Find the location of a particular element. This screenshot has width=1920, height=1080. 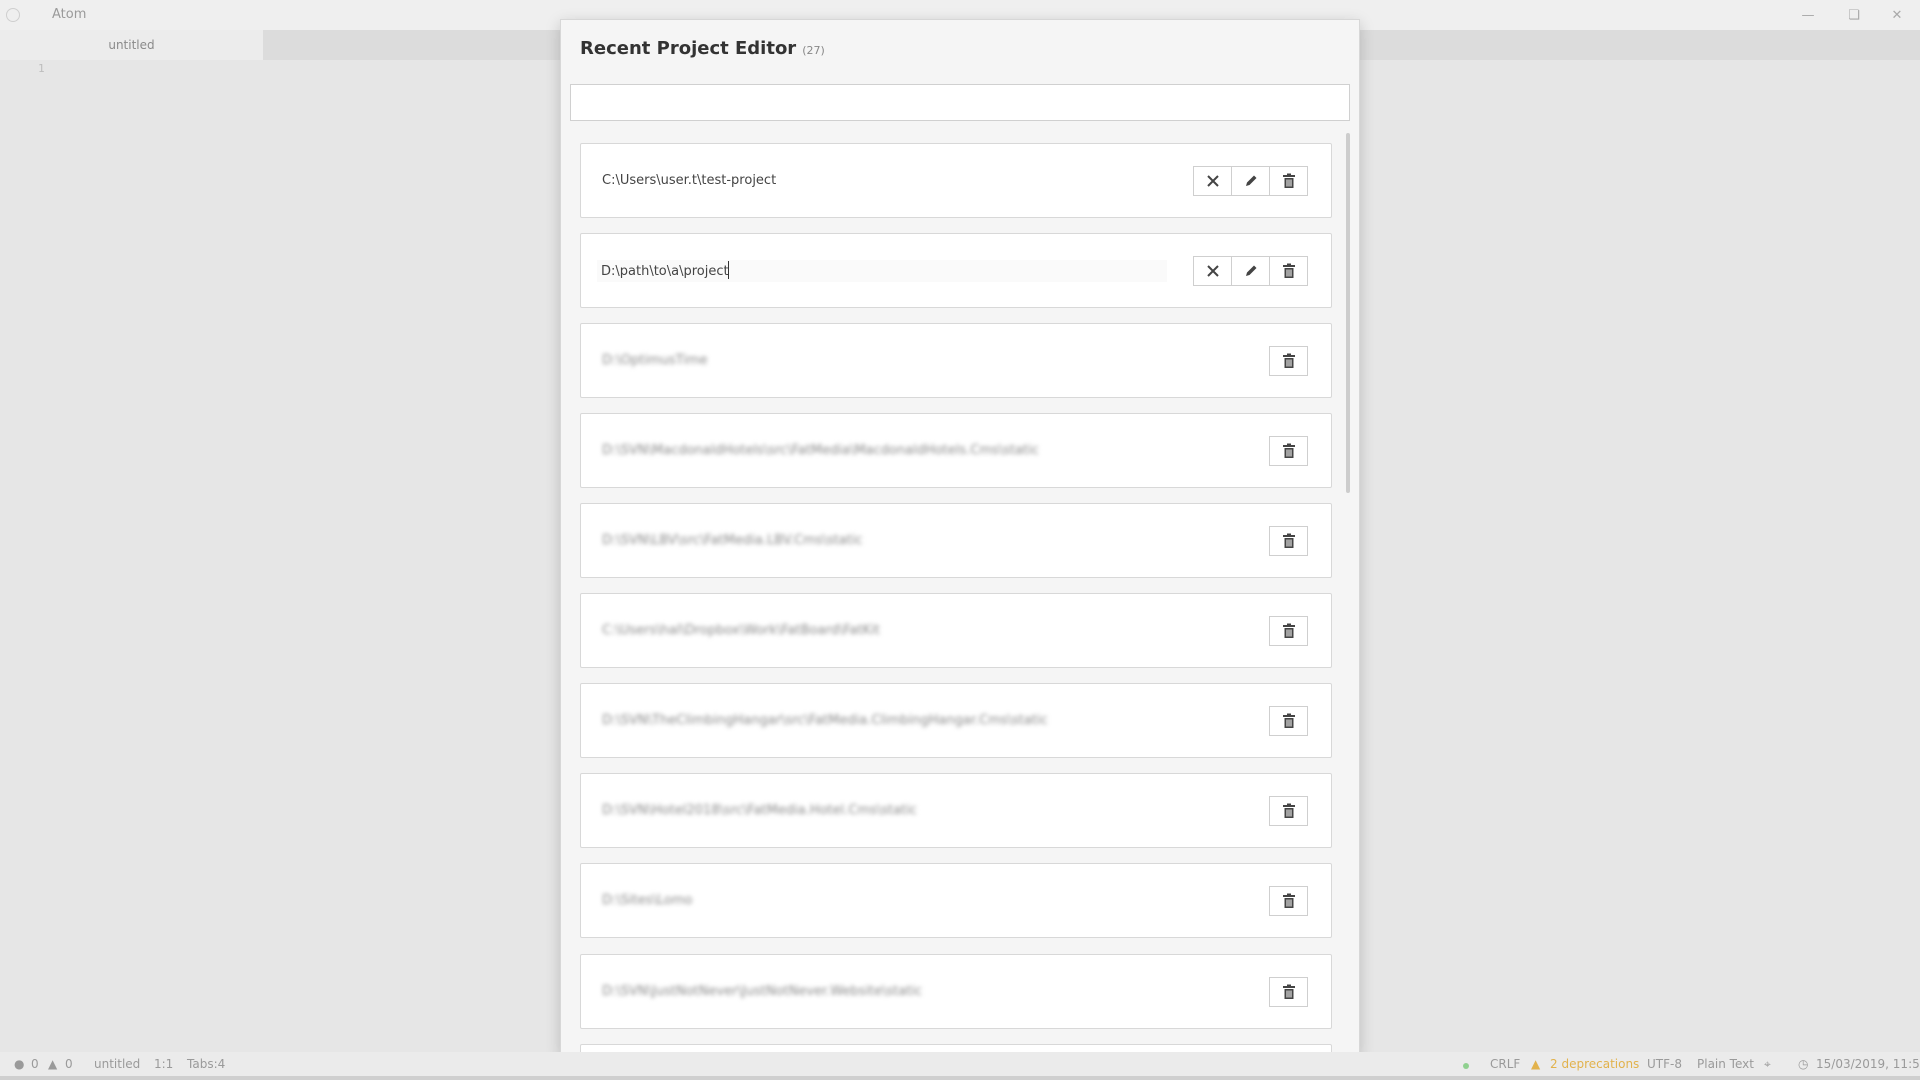

window-title: Atom is located at coordinates (69, 14).